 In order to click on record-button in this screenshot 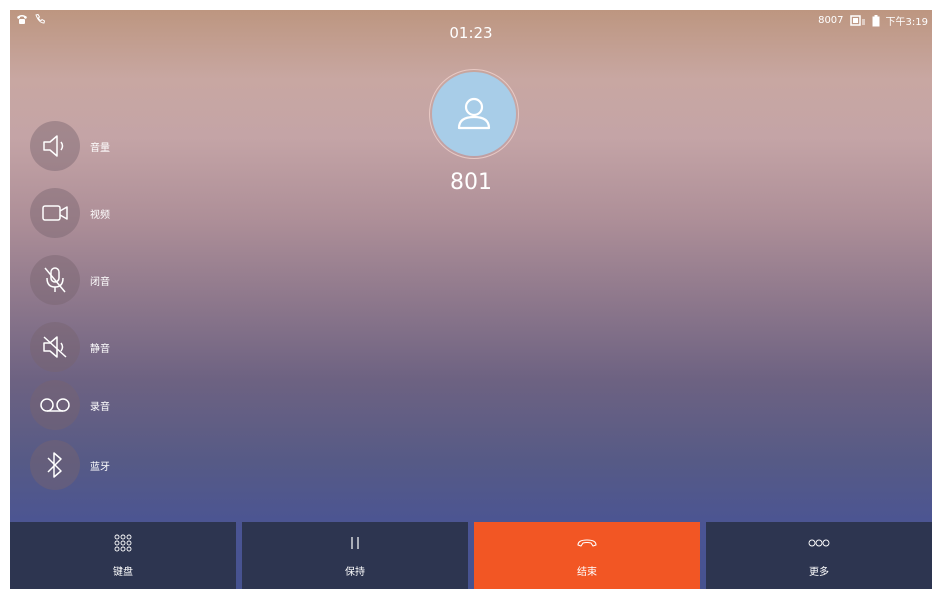, I will do `click(55, 405)`.